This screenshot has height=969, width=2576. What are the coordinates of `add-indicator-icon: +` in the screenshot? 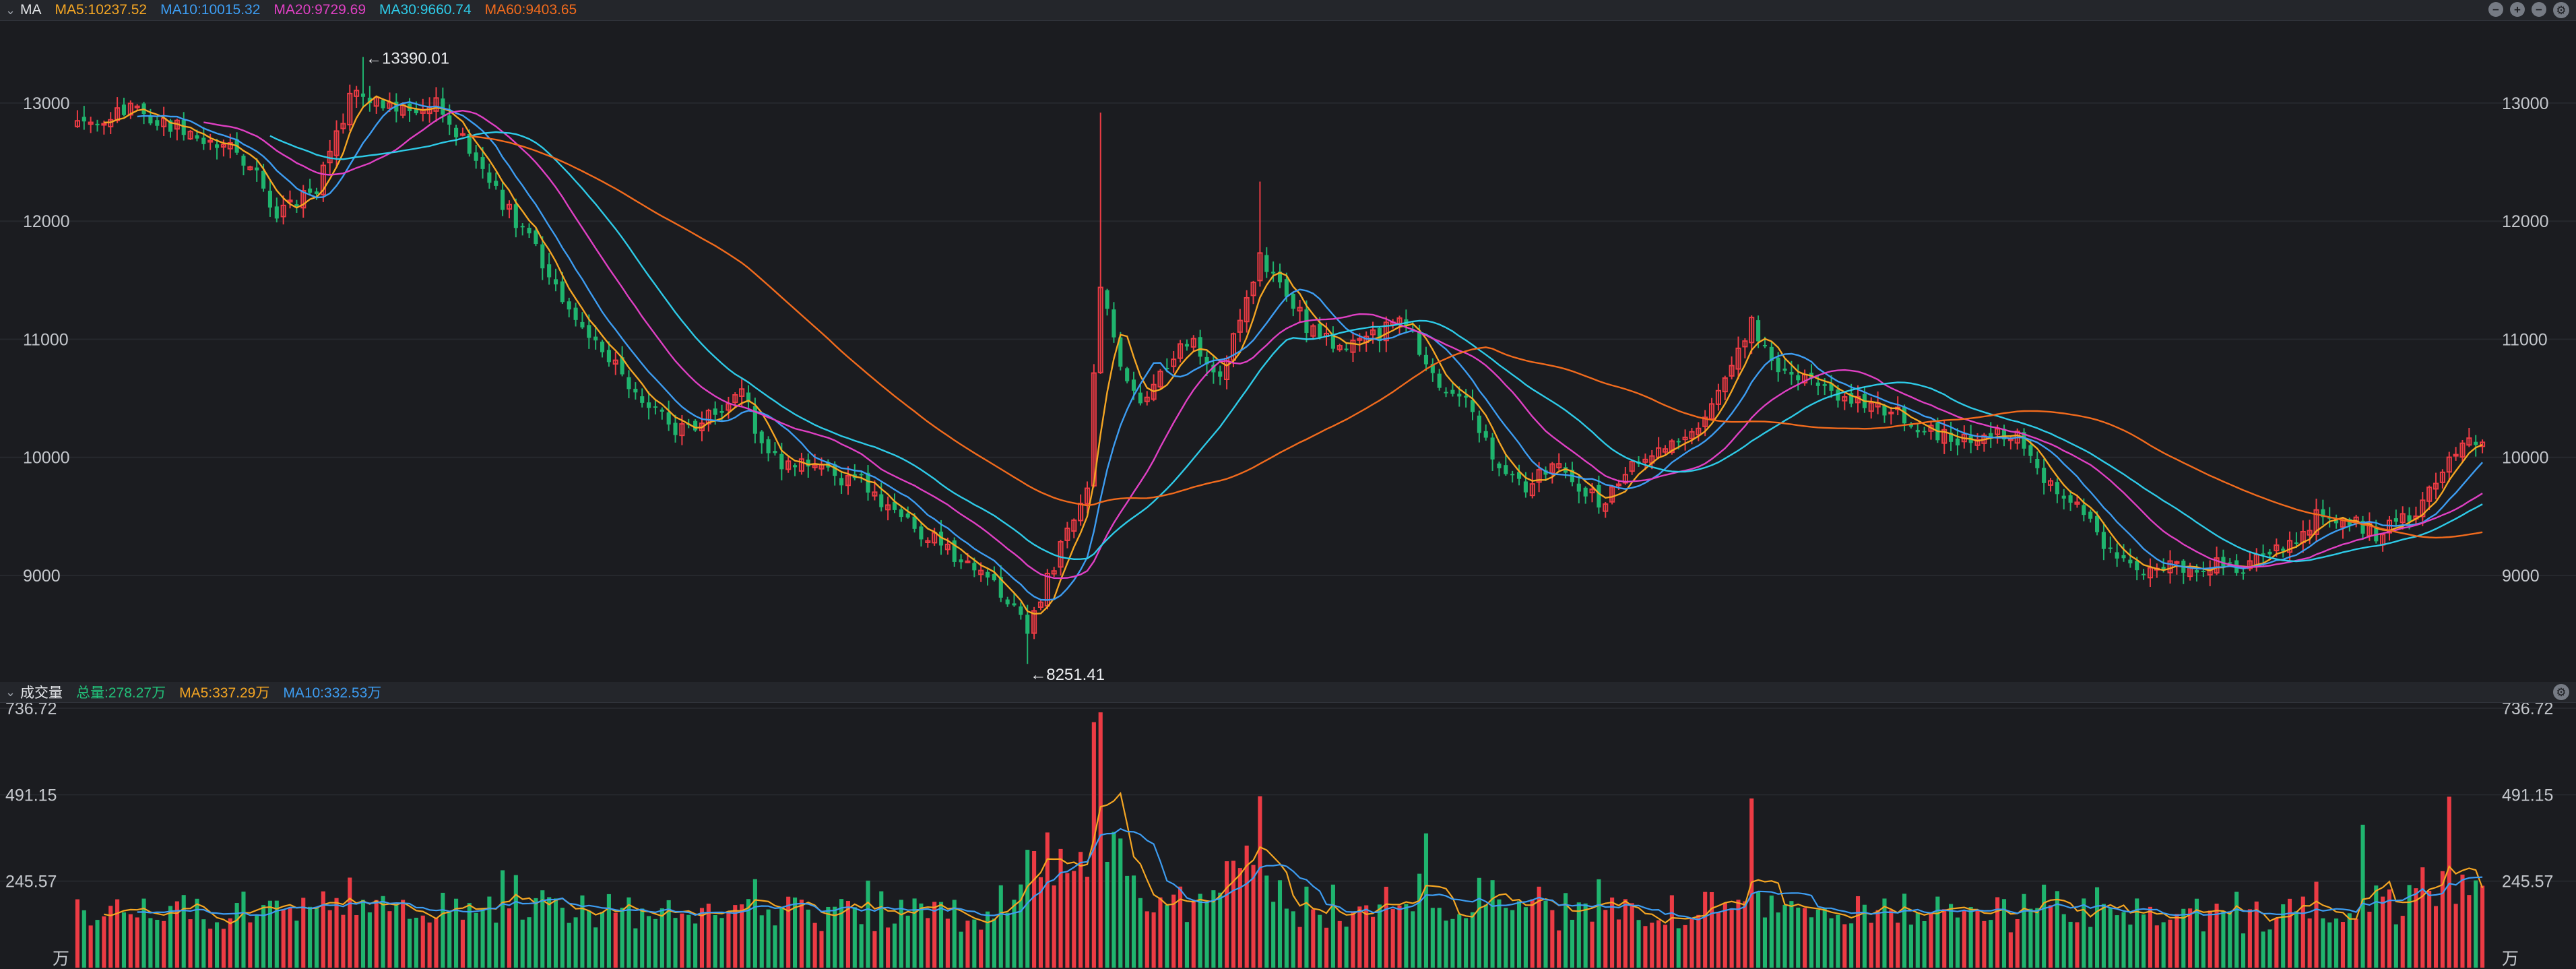 It's located at (2518, 9).